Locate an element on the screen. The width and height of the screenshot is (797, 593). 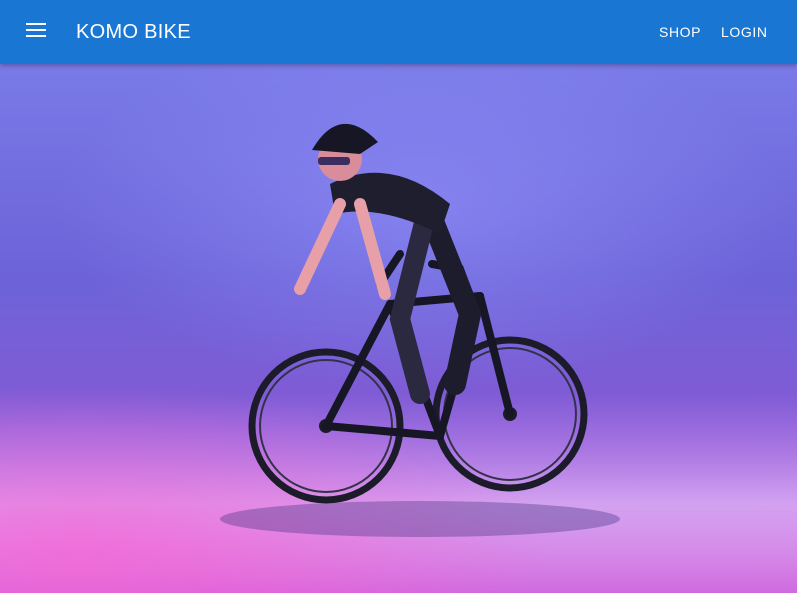
menu-button is located at coordinates (36, 32).